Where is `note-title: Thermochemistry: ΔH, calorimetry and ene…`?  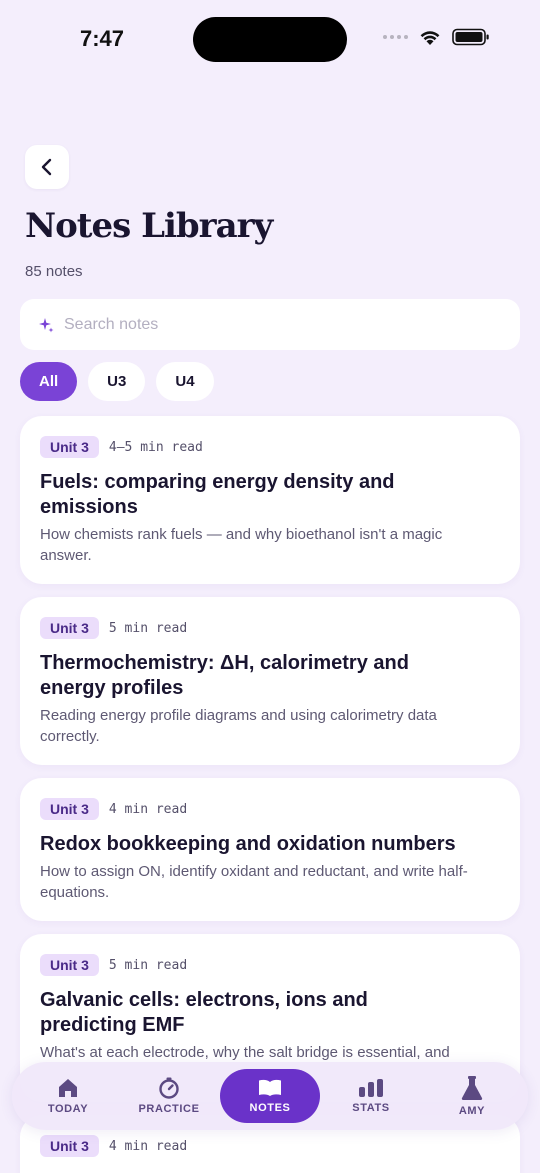
note-title: Thermochemistry: ΔH, calorimetry and ene… is located at coordinates (224, 675).